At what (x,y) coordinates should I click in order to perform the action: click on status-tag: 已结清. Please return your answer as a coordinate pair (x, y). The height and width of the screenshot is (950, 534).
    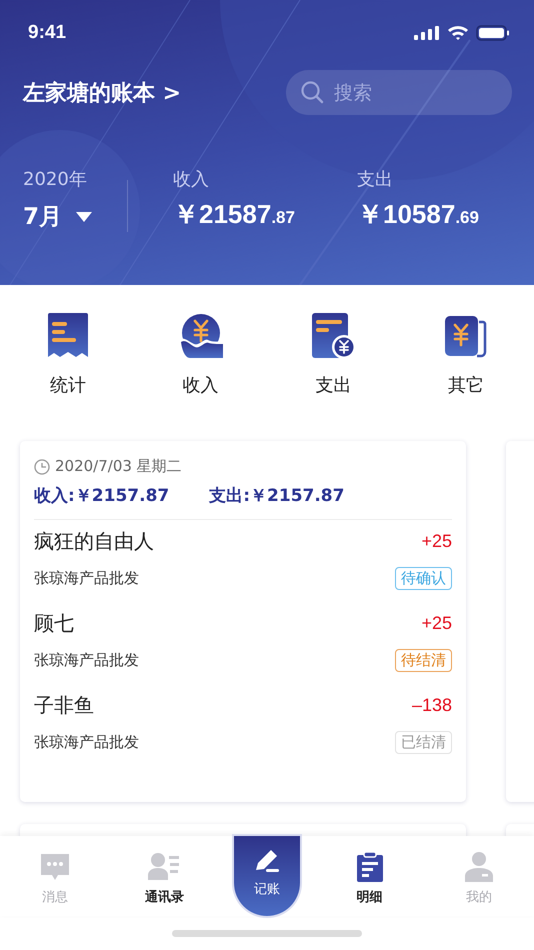
    Looking at the image, I should click on (423, 742).